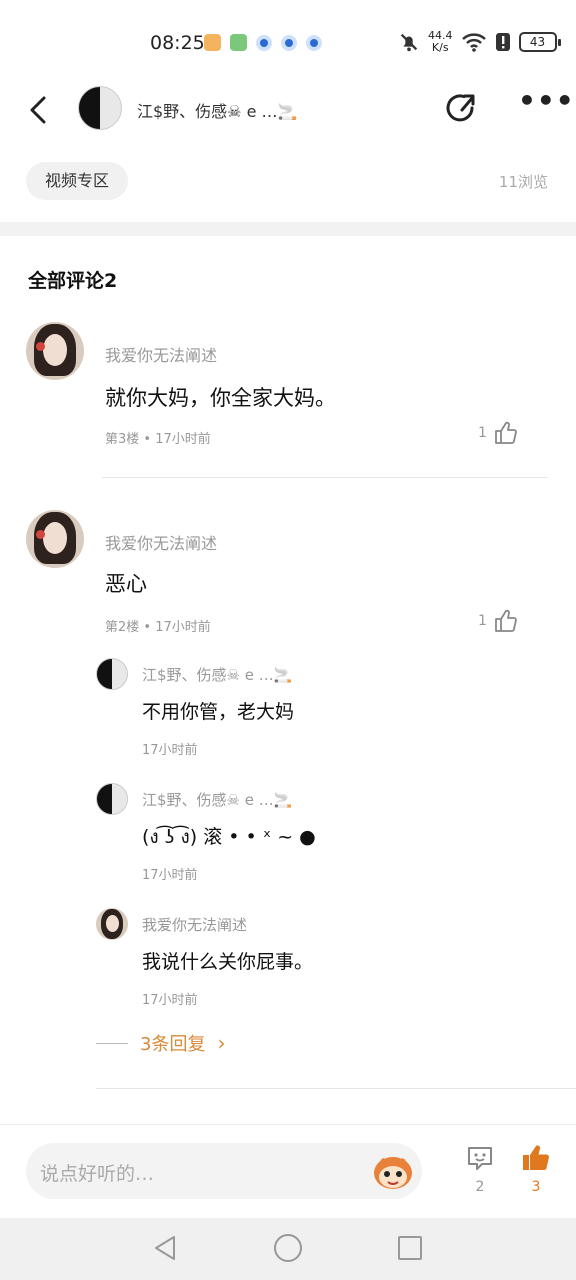 The image size is (576, 1280). I want to click on status-right: 44.4 K/s 43, so click(479, 42).